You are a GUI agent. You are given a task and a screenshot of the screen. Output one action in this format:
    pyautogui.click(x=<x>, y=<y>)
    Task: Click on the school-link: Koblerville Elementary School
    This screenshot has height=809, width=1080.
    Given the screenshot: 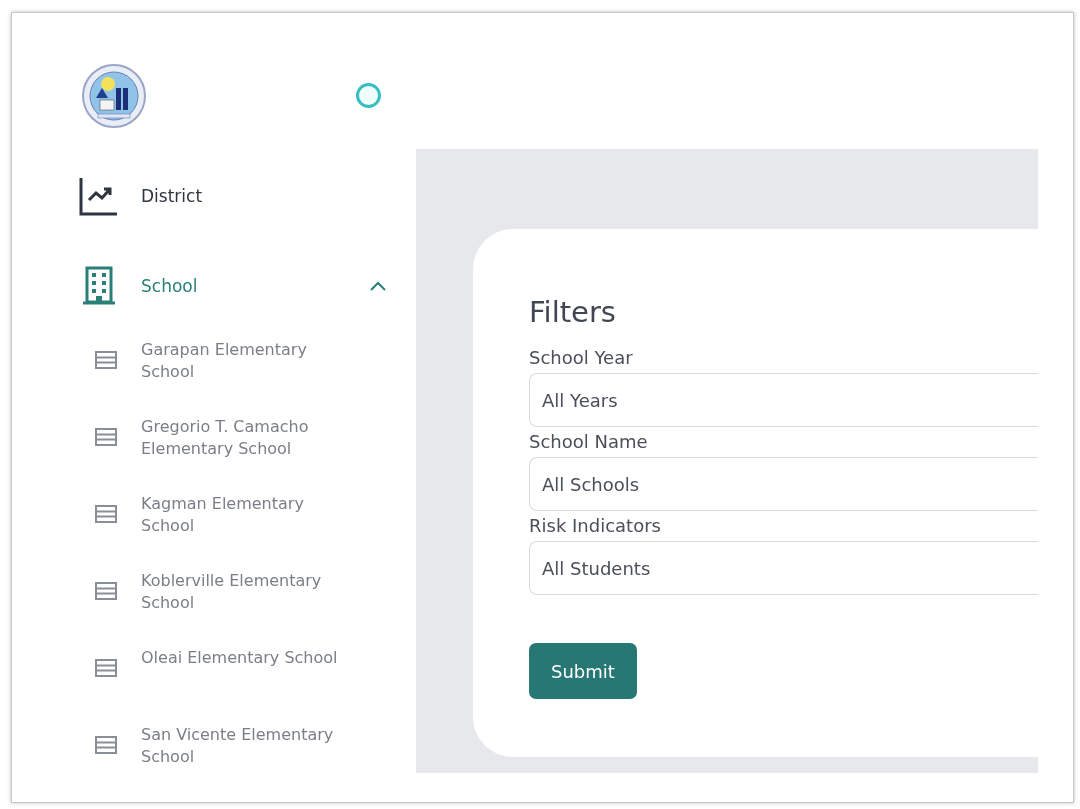 What is the action you would take?
    pyautogui.click(x=246, y=592)
    